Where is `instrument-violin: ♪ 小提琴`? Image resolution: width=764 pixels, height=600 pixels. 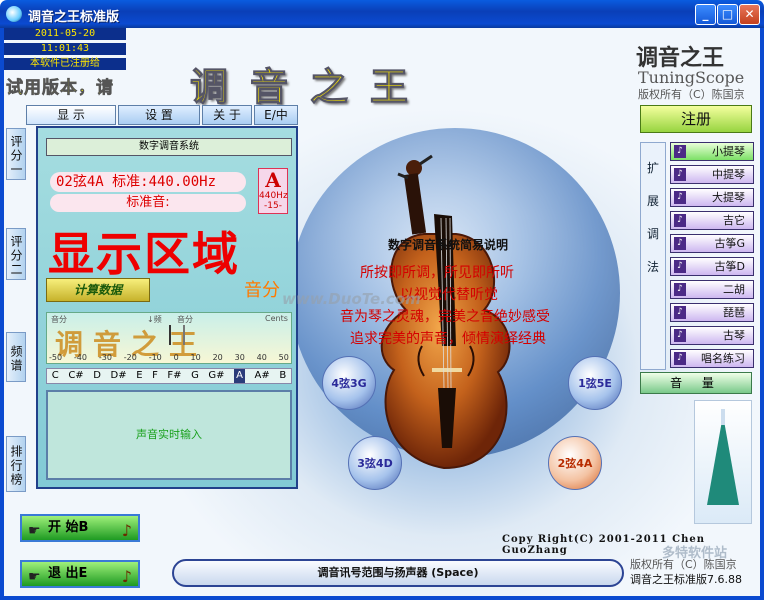 instrument-violin: ♪ 小提琴 is located at coordinates (712, 151).